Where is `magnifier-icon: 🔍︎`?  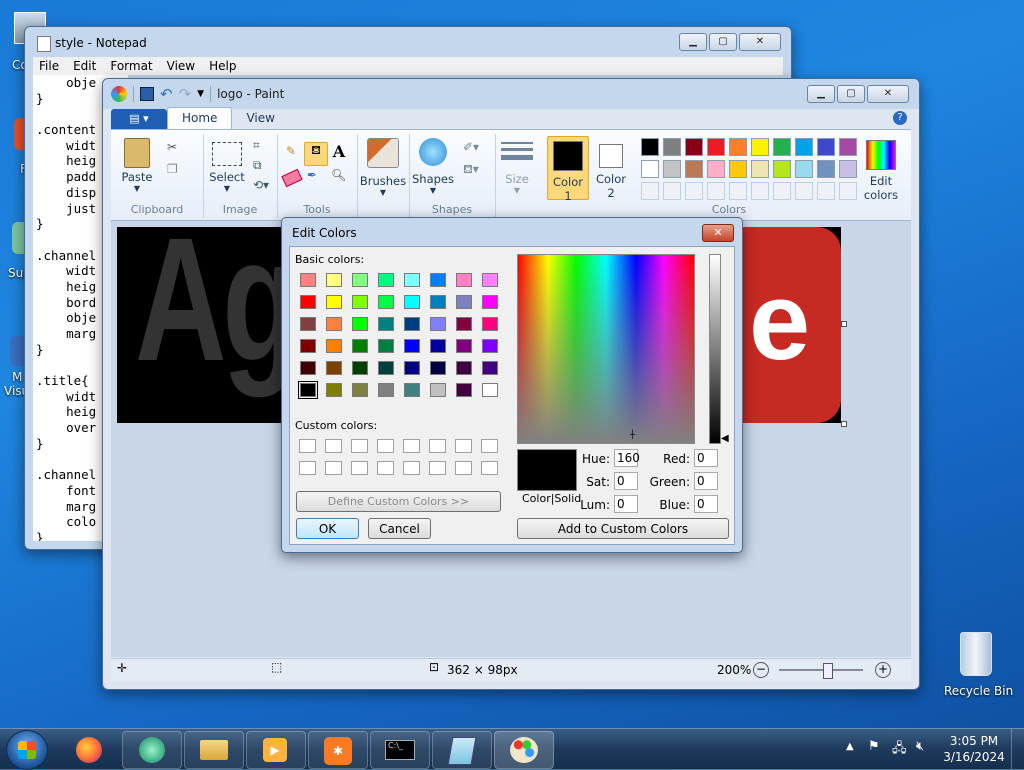 magnifier-icon: 🔍︎ is located at coordinates (338, 175).